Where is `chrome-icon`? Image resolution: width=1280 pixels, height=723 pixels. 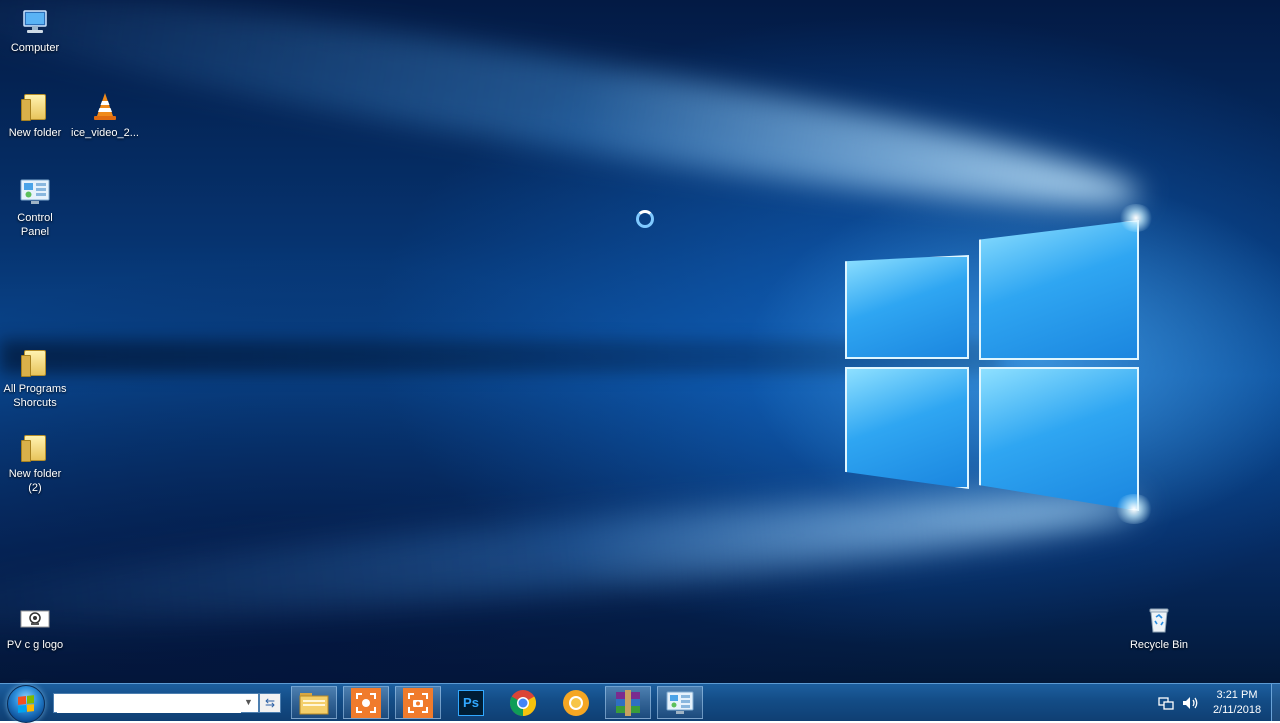 chrome-icon is located at coordinates (523, 703).